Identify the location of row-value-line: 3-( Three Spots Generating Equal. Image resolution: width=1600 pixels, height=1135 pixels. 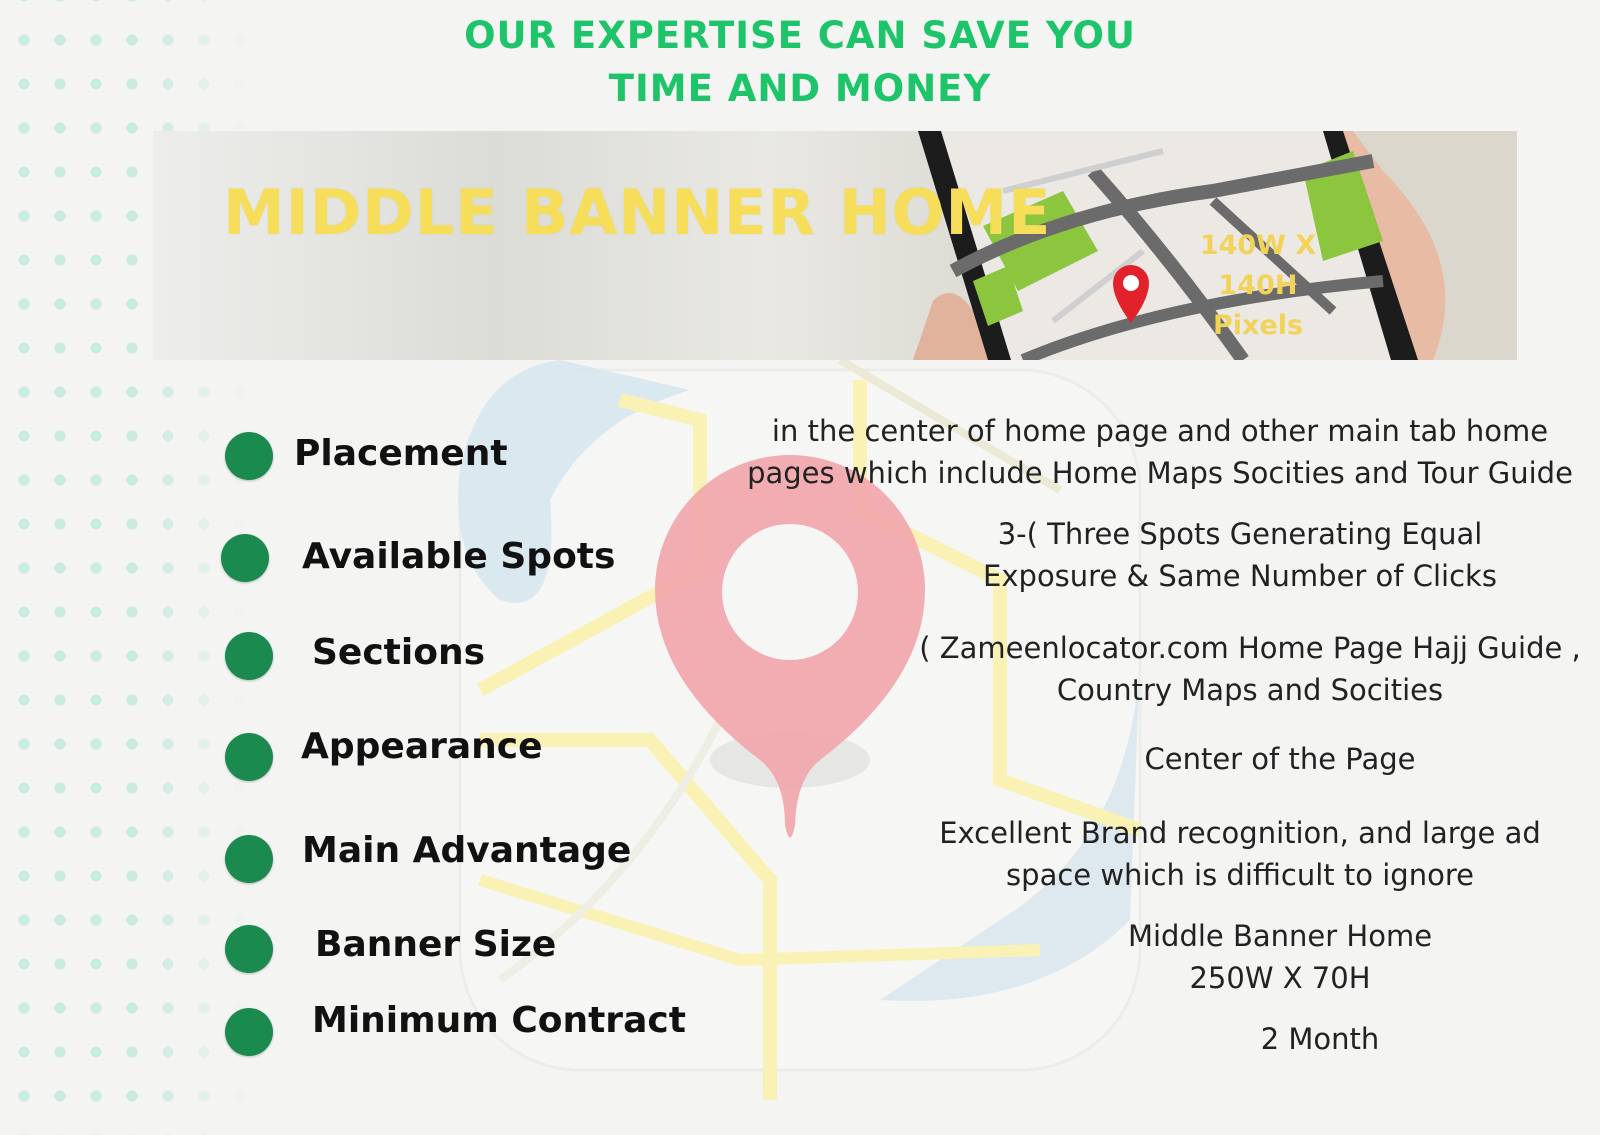
(1240, 534).